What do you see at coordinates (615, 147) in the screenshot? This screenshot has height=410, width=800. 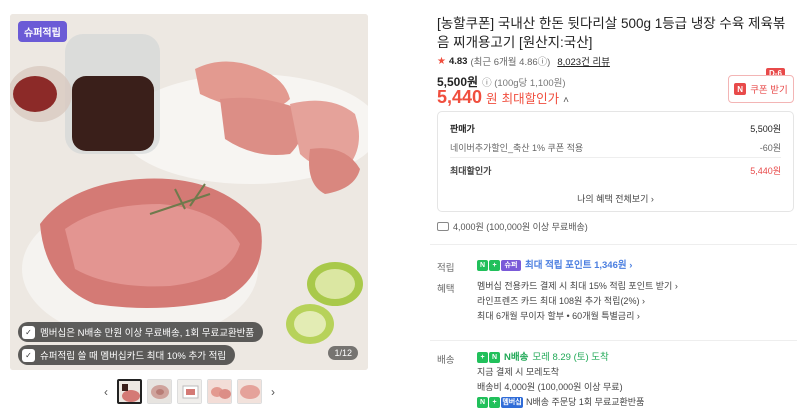 I see `extra-discount-row: 네이버추가할인_축산 1% 쿠폰 적용 -60원` at bounding box center [615, 147].